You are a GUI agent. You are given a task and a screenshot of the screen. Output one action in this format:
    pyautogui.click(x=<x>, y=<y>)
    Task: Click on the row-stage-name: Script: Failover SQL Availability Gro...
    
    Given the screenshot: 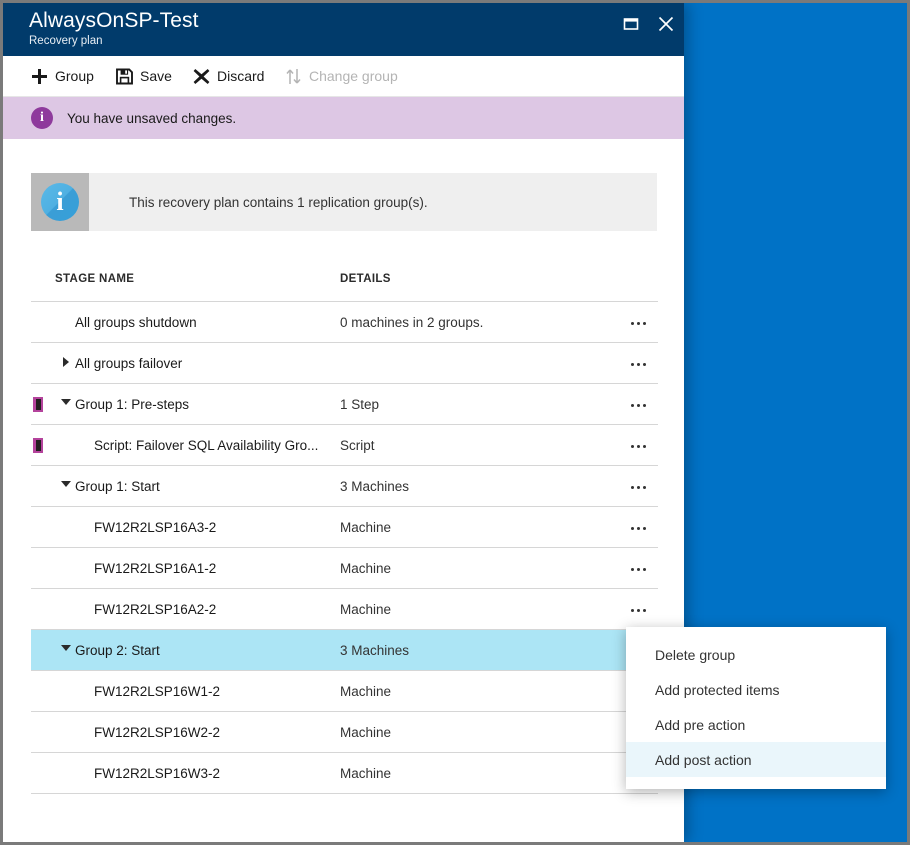 What is the action you would take?
    pyautogui.click(x=206, y=445)
    